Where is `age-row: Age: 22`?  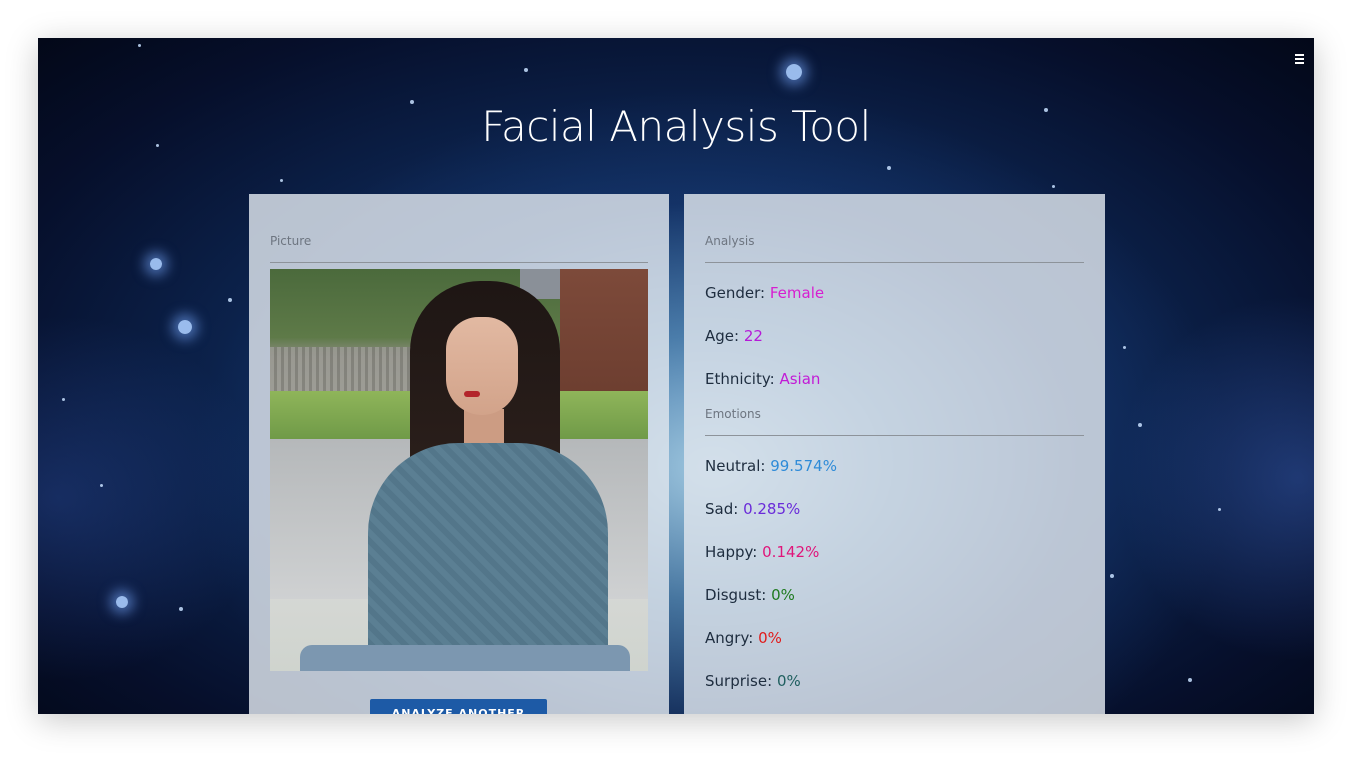 age-row: Age: 22 is located at coordinates (894, 337).